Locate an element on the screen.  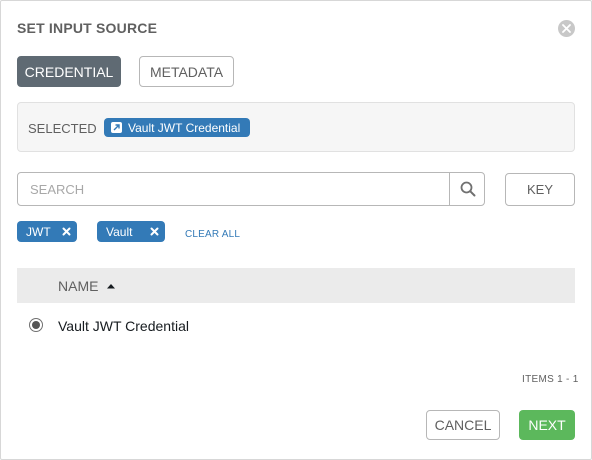
radio-selected-dot is located at coordinates (36, 325).